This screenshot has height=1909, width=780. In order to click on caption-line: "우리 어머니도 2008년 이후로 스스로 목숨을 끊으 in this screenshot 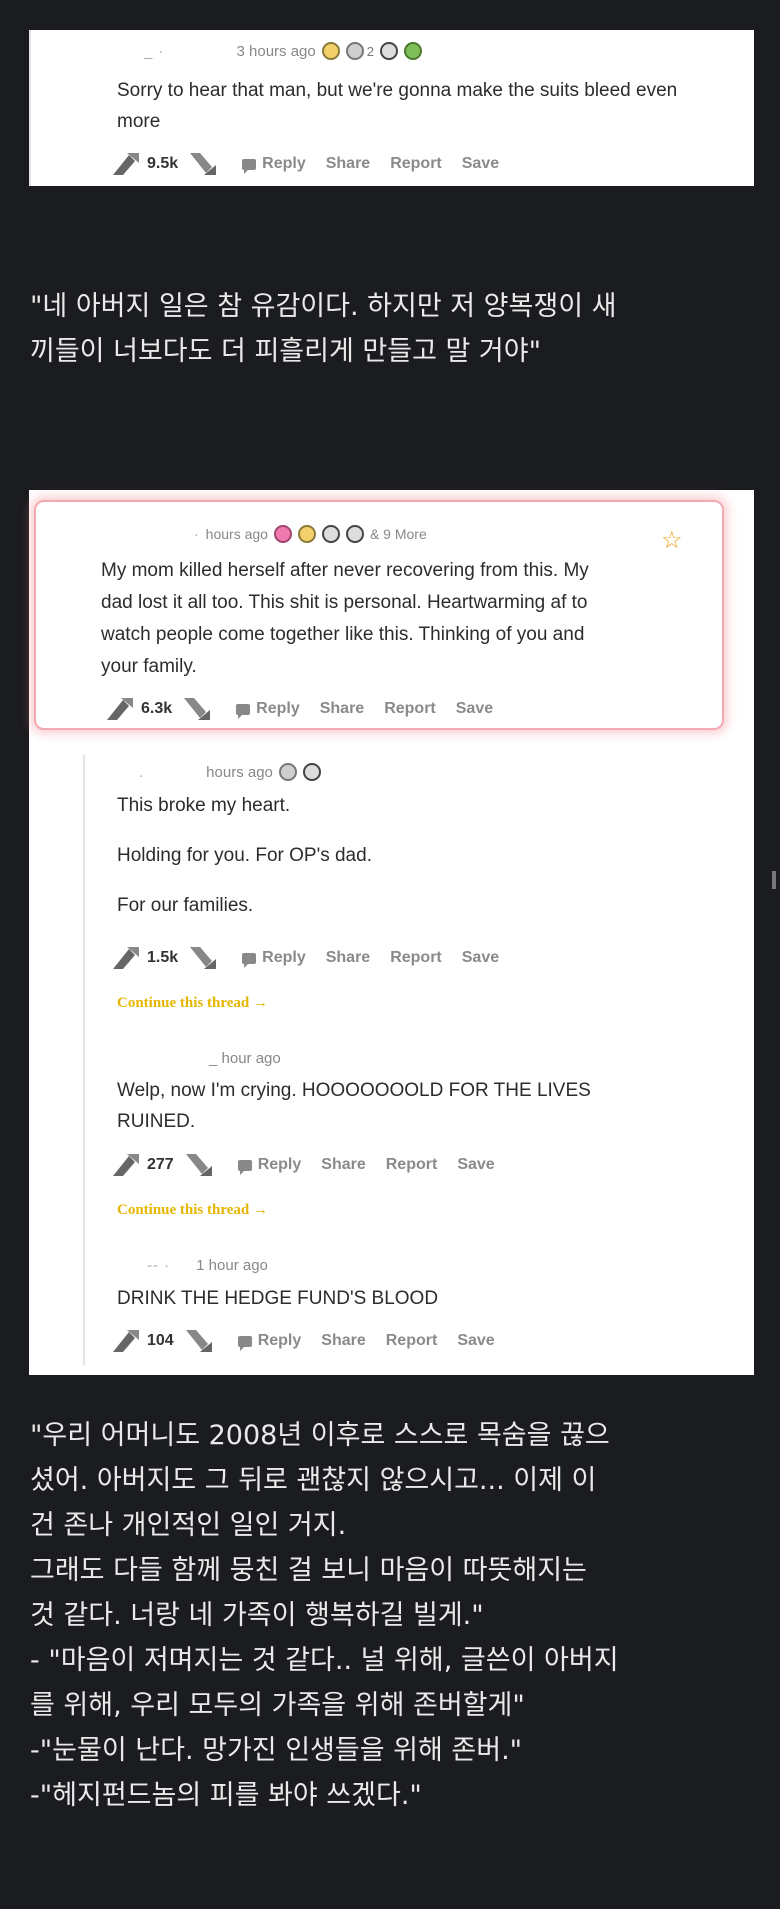, I will do `click(320, 1435)`.